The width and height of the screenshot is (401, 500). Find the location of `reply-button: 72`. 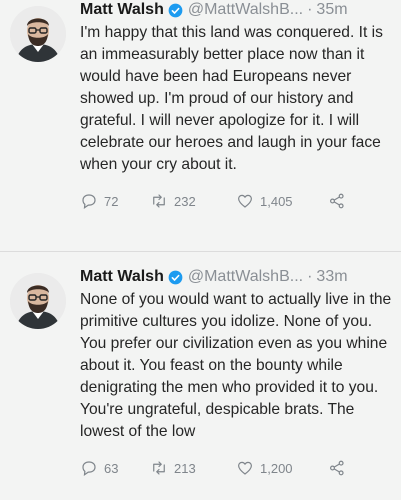

reply-button: 72 is located at coordinates (115, 201).